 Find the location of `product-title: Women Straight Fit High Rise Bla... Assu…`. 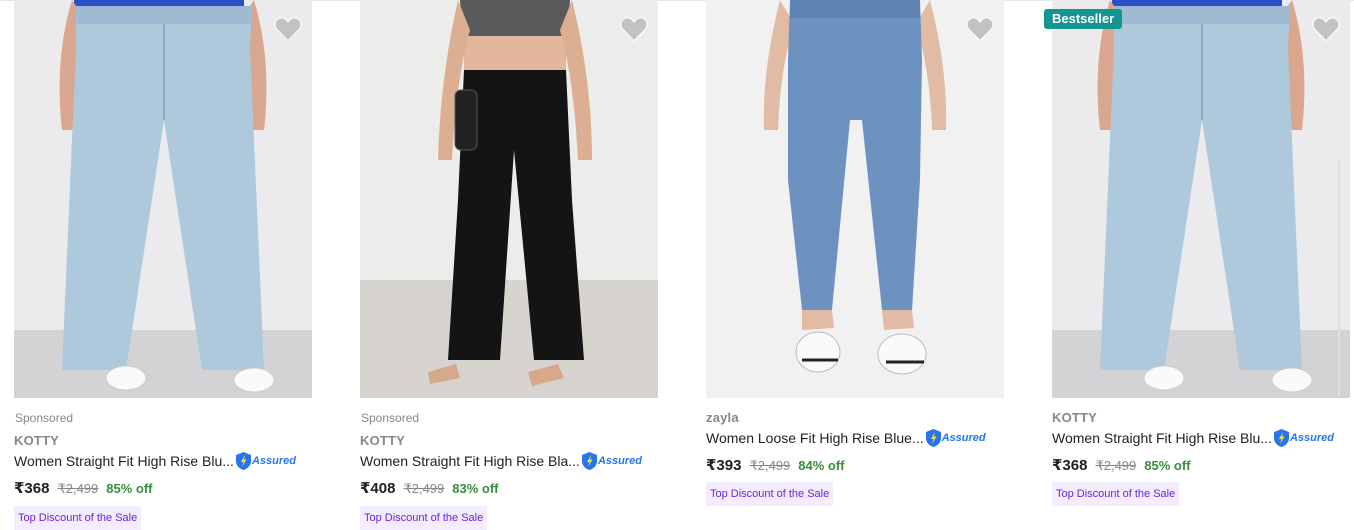

product-title: Women Straight Fit High Rise Bla... Assu… is located at coordinates (501, 461).